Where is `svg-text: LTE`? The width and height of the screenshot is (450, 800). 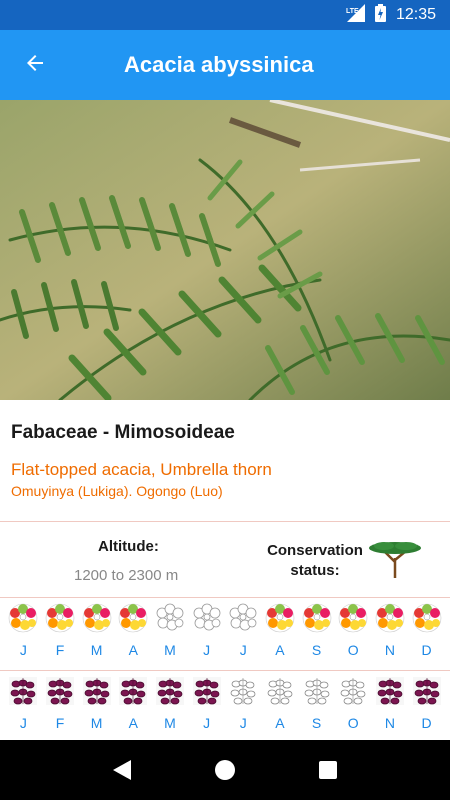 svg-text: LTE is located at coordinates (352, 11).